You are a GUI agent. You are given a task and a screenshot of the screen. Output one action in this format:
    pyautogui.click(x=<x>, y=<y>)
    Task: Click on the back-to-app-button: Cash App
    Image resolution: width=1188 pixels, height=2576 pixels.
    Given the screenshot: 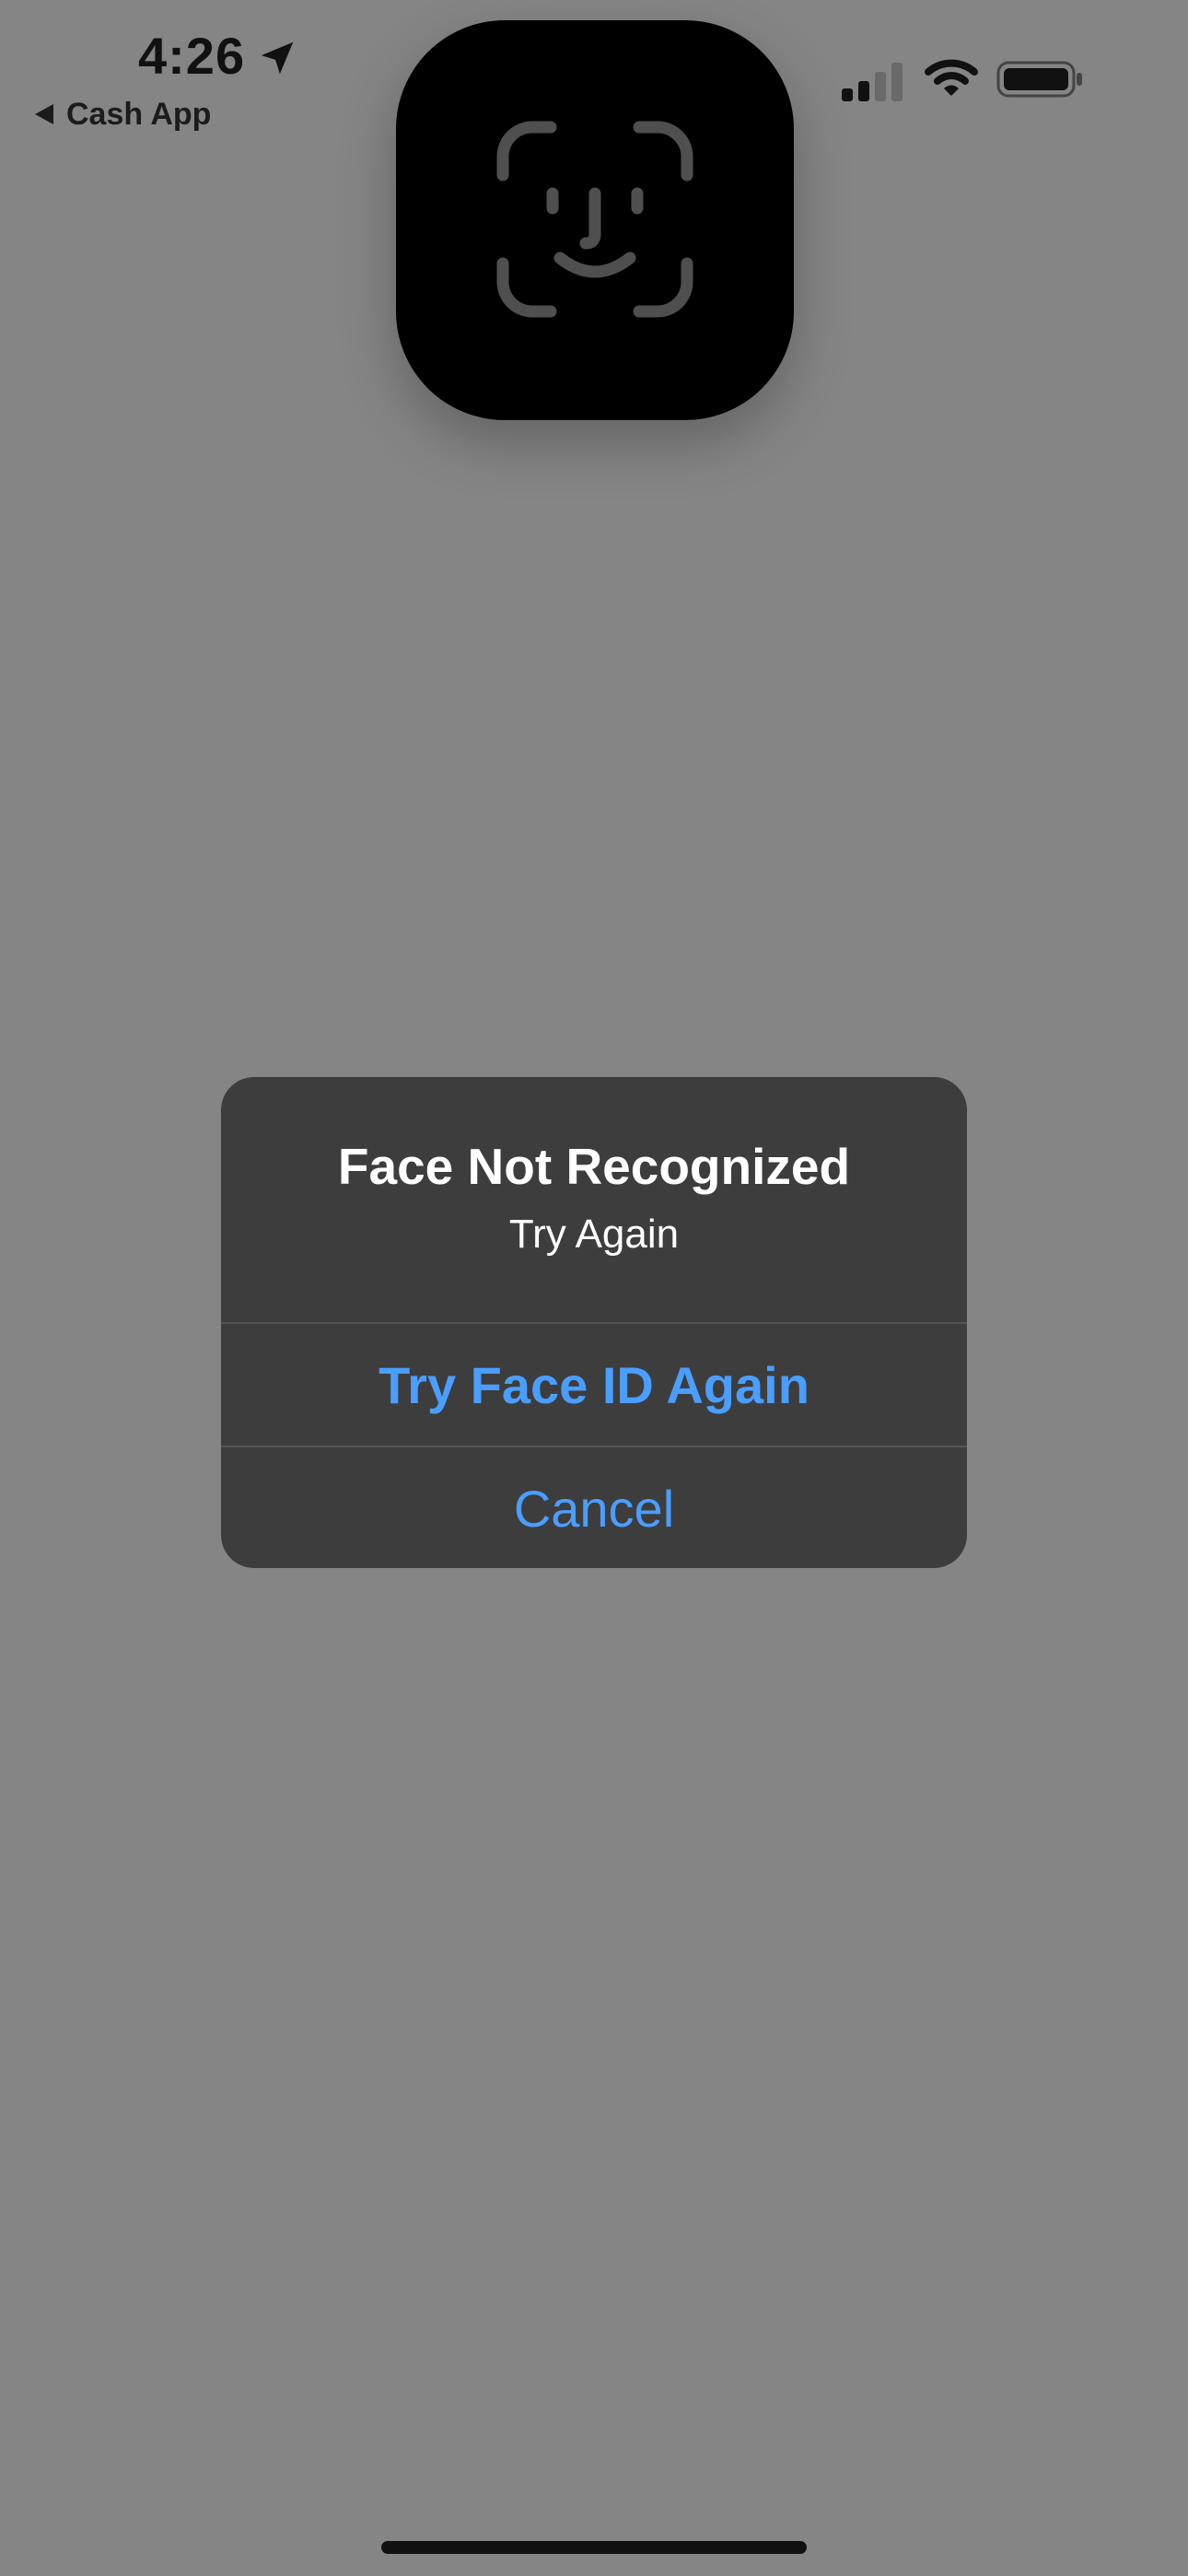 What is the action you would take?
    pyautogui.click(x=123, y=114)
    